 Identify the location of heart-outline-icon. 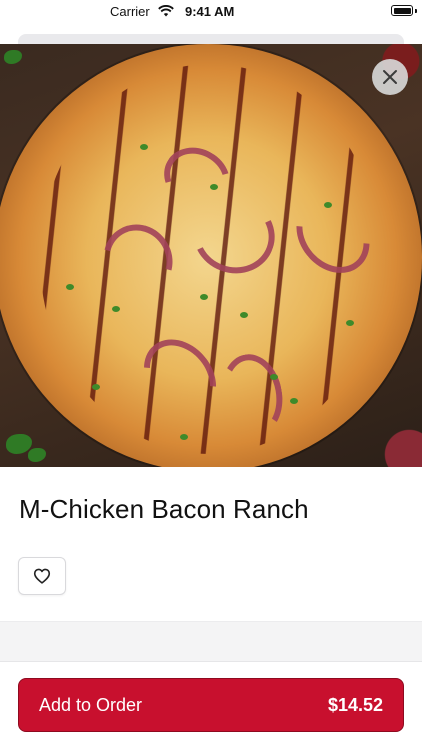
(42, 576).